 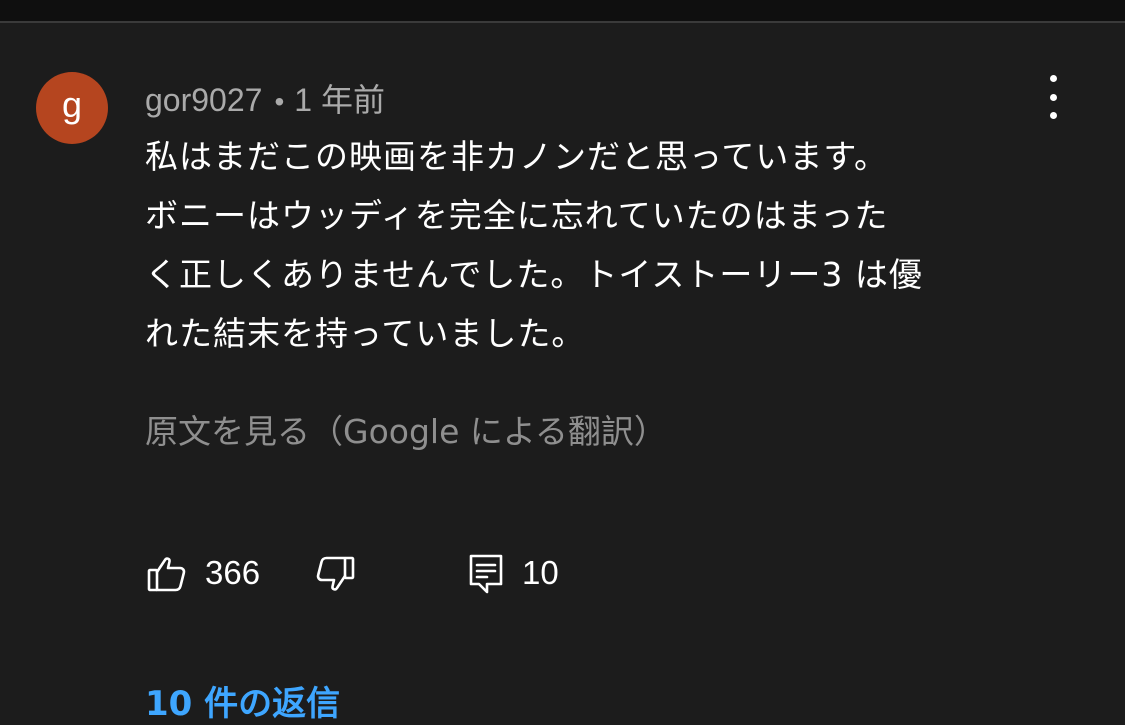 I want to click on thumbs-down-icon, so click(x=335, y=576).